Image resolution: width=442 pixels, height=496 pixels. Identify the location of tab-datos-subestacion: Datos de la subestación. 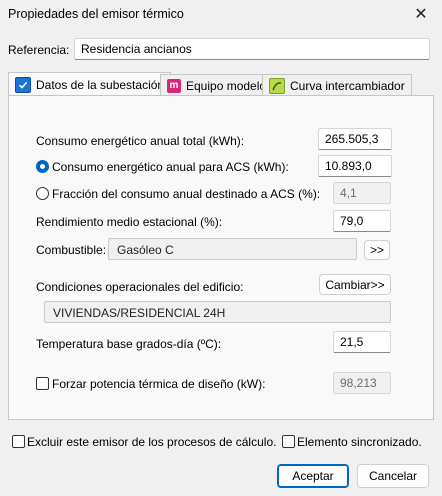
(90, 84).